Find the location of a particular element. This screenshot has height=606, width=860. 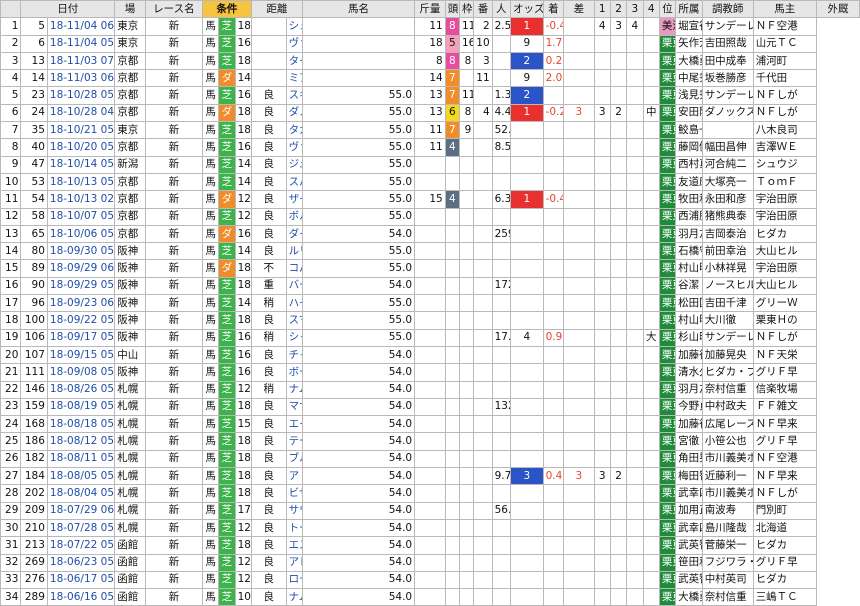

race-date: 18-09/08 05 is located at coordinates (81, 372).